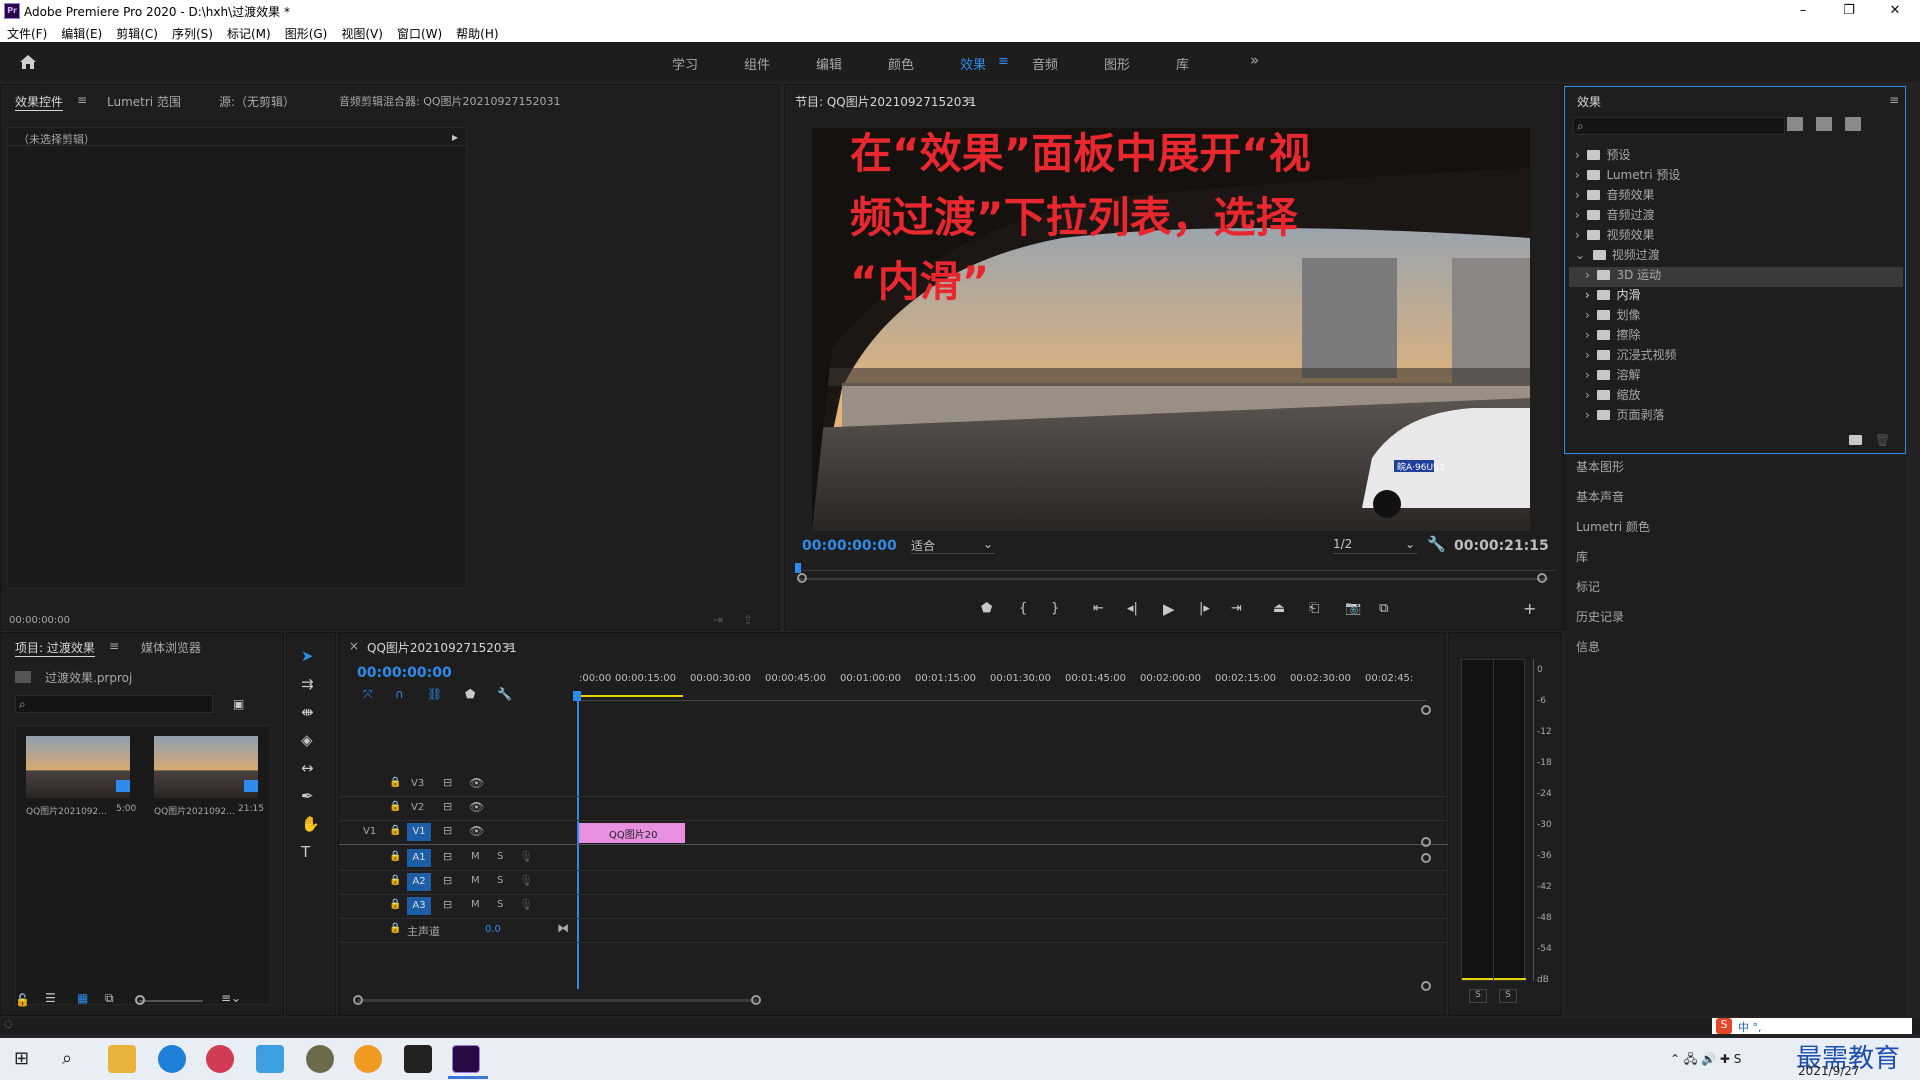 This screenshot has height=1080, width=1920. What do you see at coordinates (1426, 858) in the screenshot?
I see `a-scroll-handle-top` at bounding box center [1426, 858].